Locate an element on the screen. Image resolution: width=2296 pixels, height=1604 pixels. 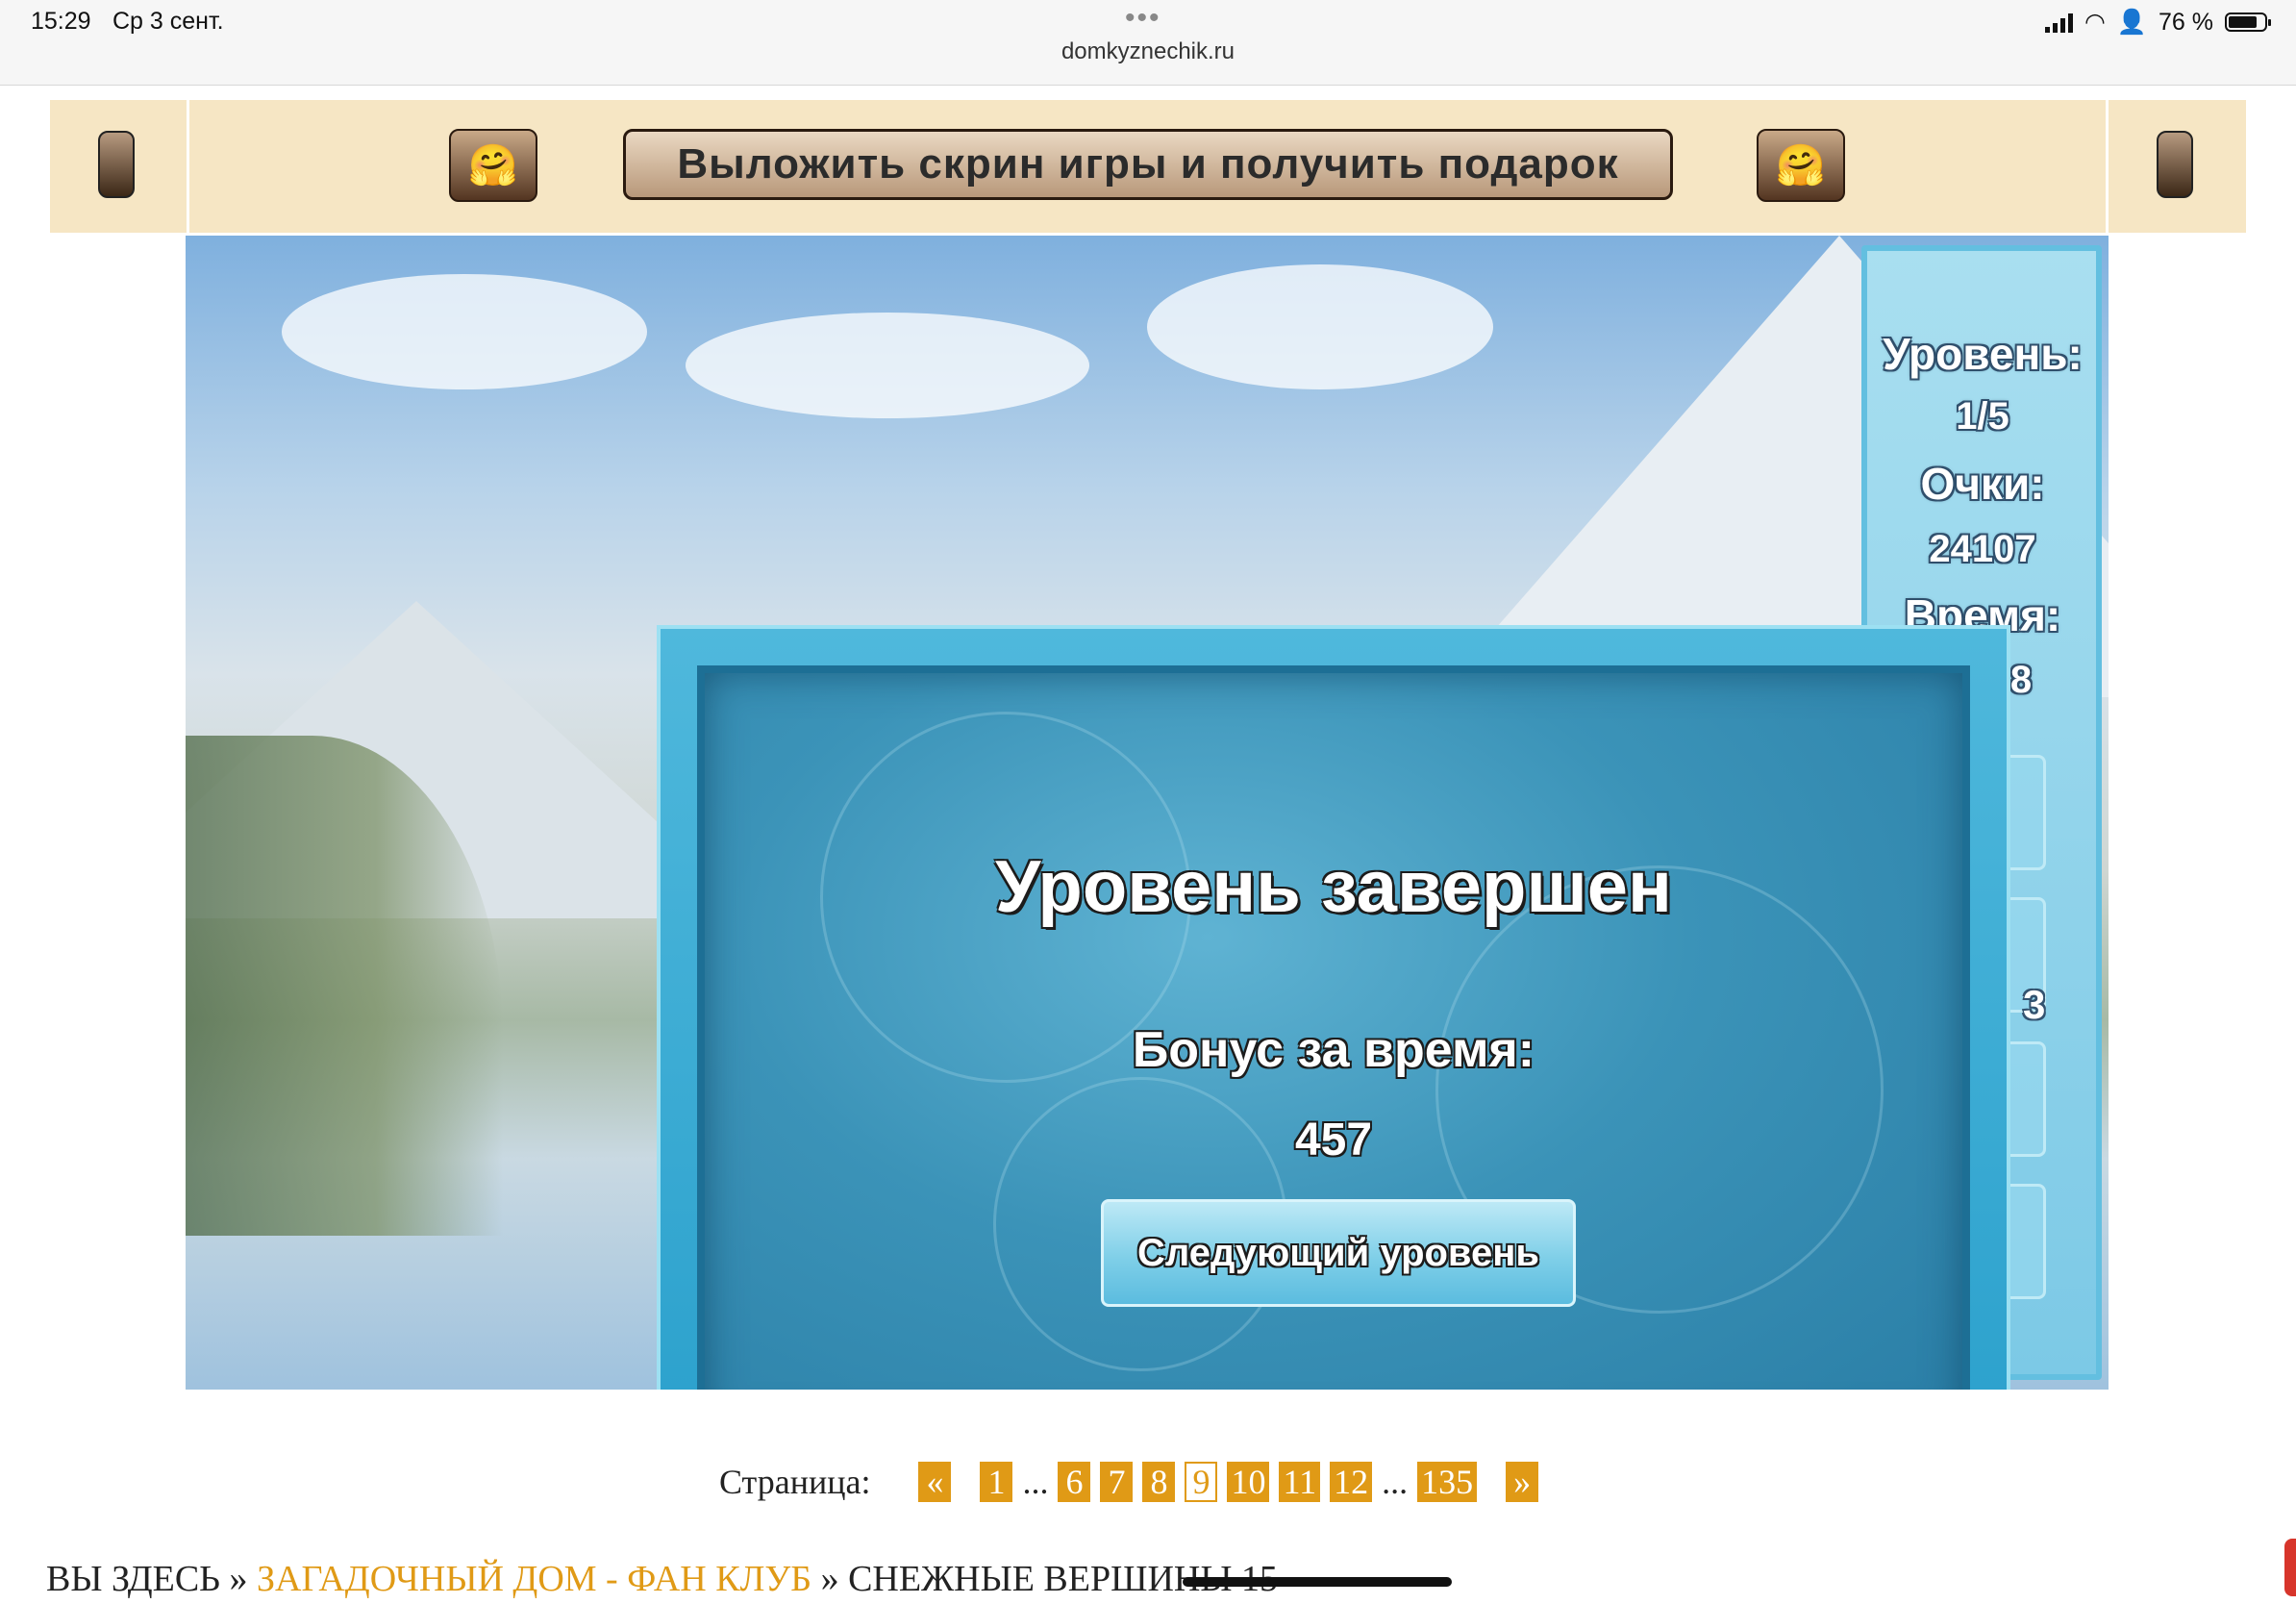
status-time: 15:29 is located at coordinates (61, 21).